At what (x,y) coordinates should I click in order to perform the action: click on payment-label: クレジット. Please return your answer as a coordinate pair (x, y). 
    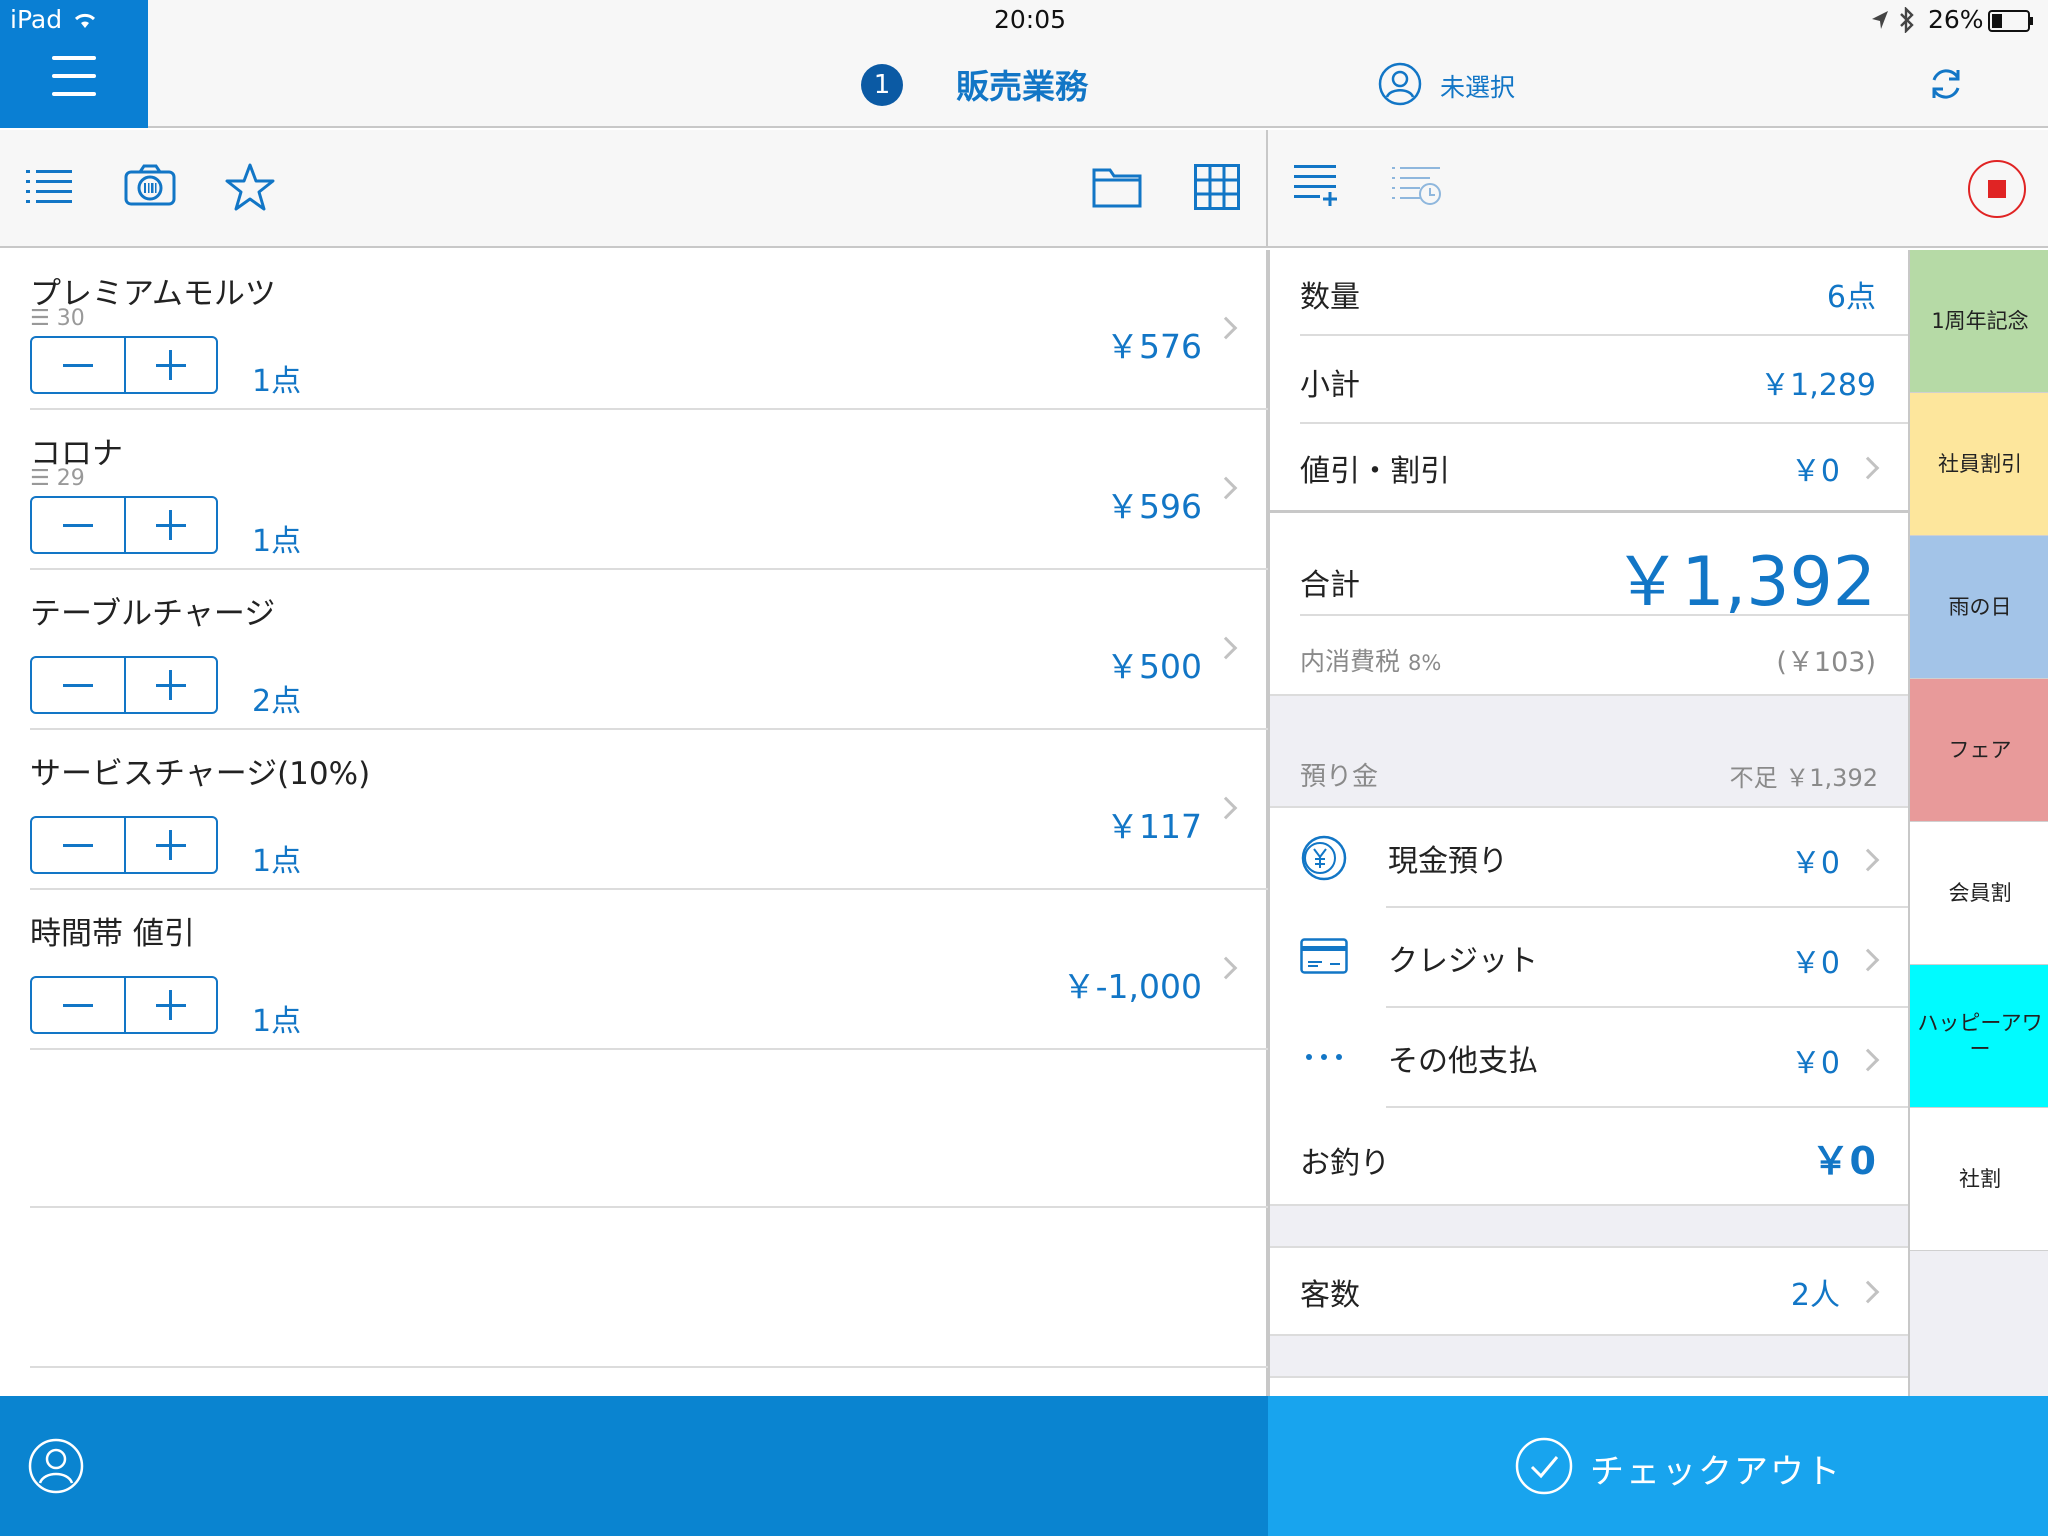
    Looking at the image, I should click on (1463, 961).